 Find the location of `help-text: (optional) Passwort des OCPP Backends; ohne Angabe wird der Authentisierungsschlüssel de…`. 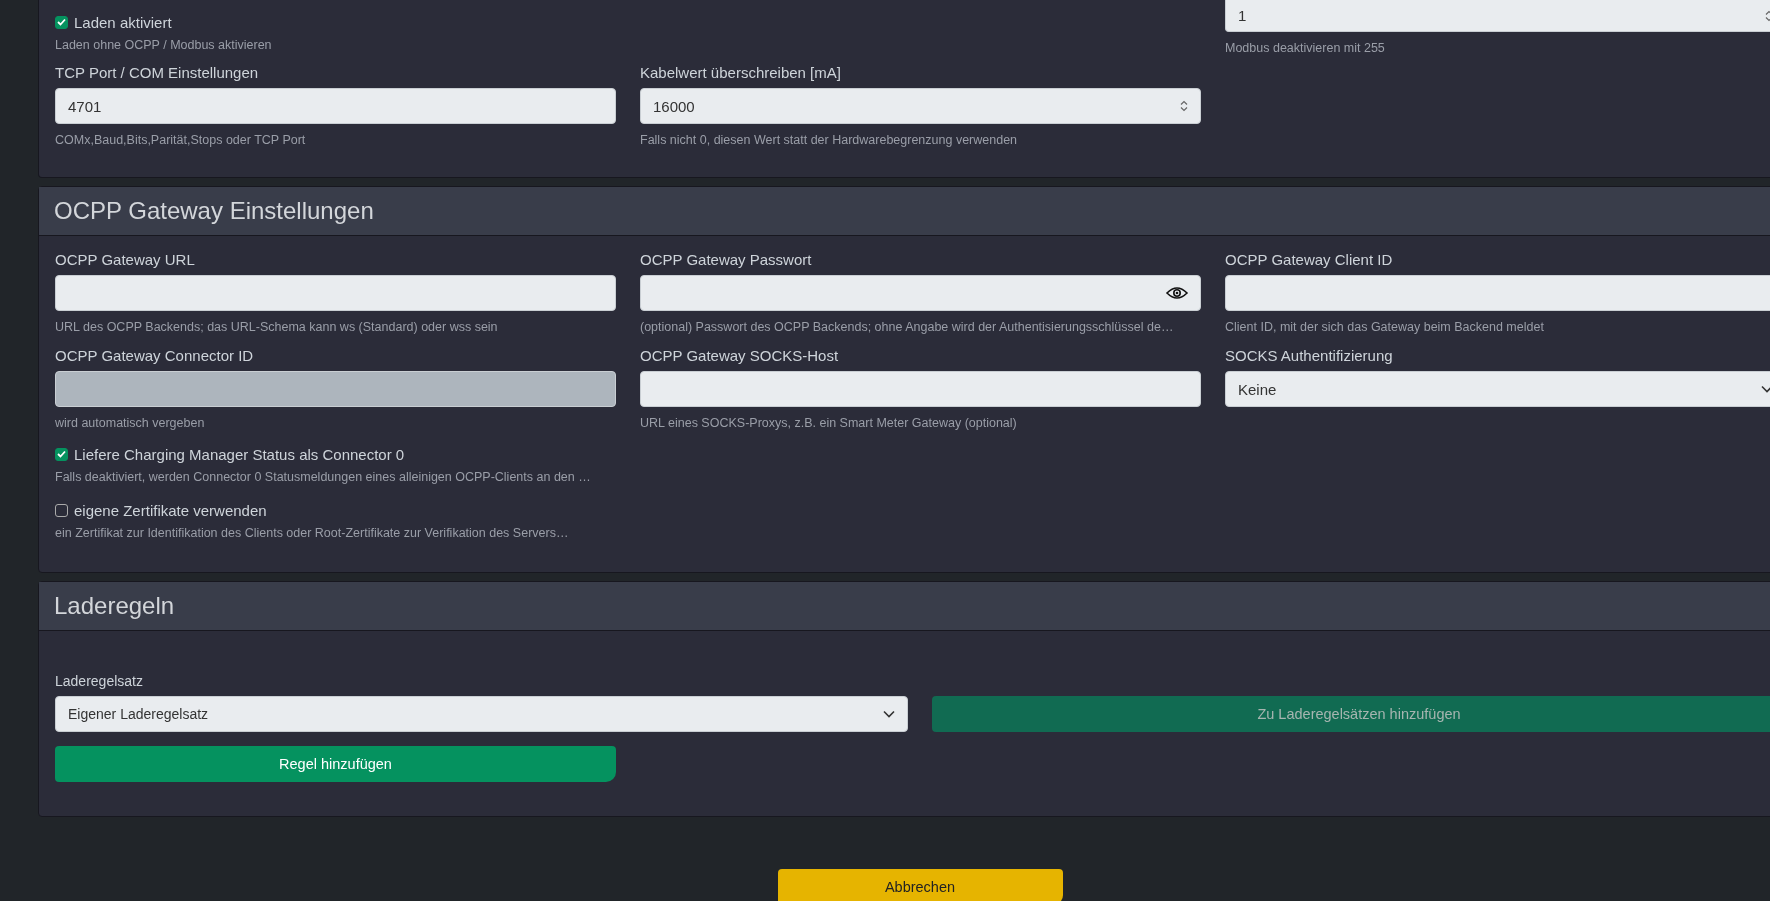

help-text: (optional) Passwort des OCPP Backends; ohne Angabe wird der Authentisierungsschlüssel de… is located at coordinates (907, 327).